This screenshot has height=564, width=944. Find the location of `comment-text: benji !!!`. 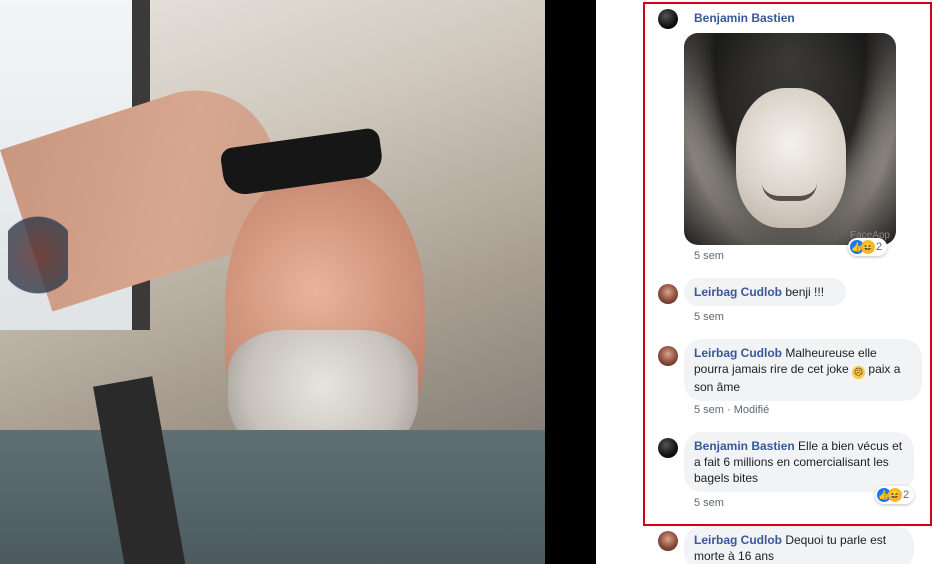

comment-text: benji !!! is located at coordinates (805, 292).